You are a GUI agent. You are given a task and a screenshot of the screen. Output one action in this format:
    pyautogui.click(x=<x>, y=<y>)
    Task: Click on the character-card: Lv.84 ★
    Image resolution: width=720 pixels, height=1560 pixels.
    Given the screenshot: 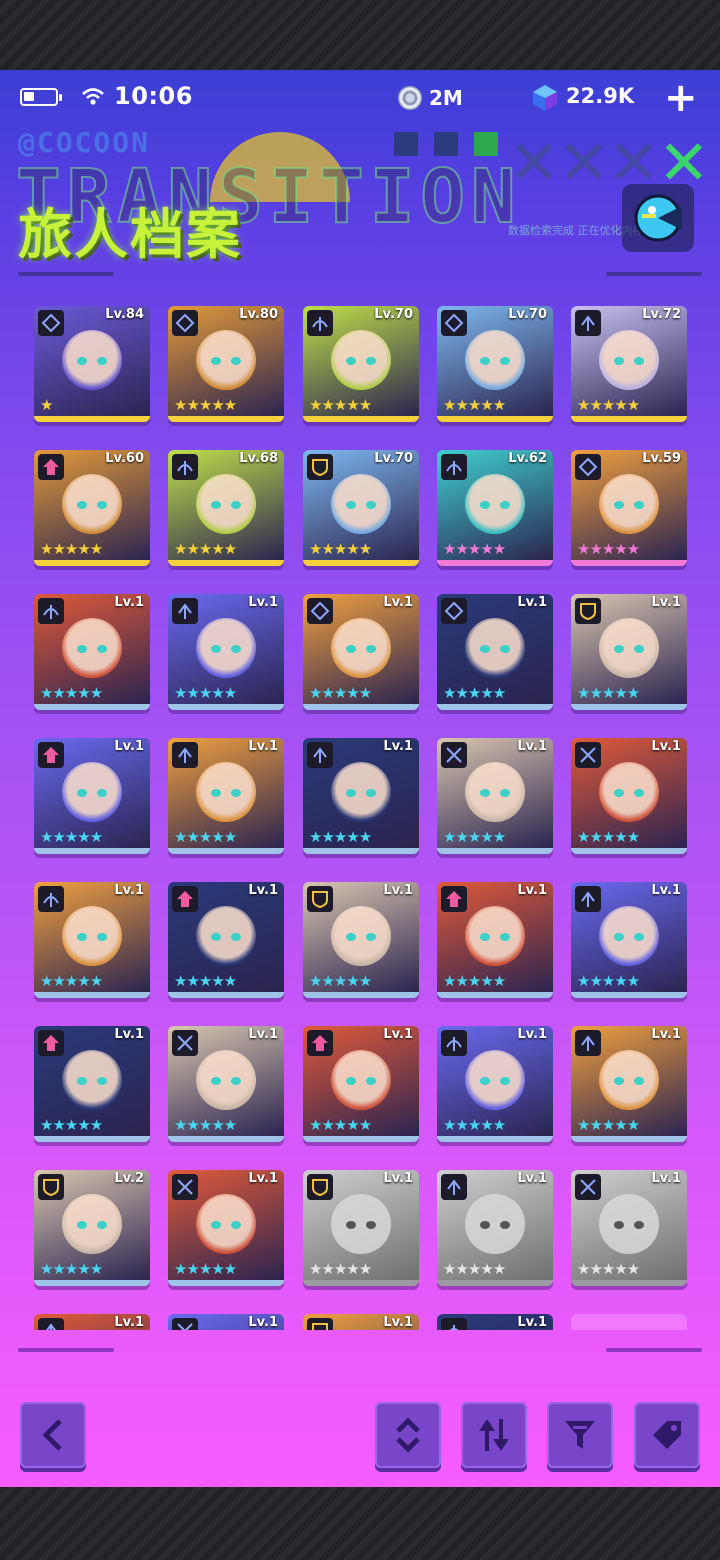 What is the action you would take?
    pyautogui.click(x=92, y=364)
    